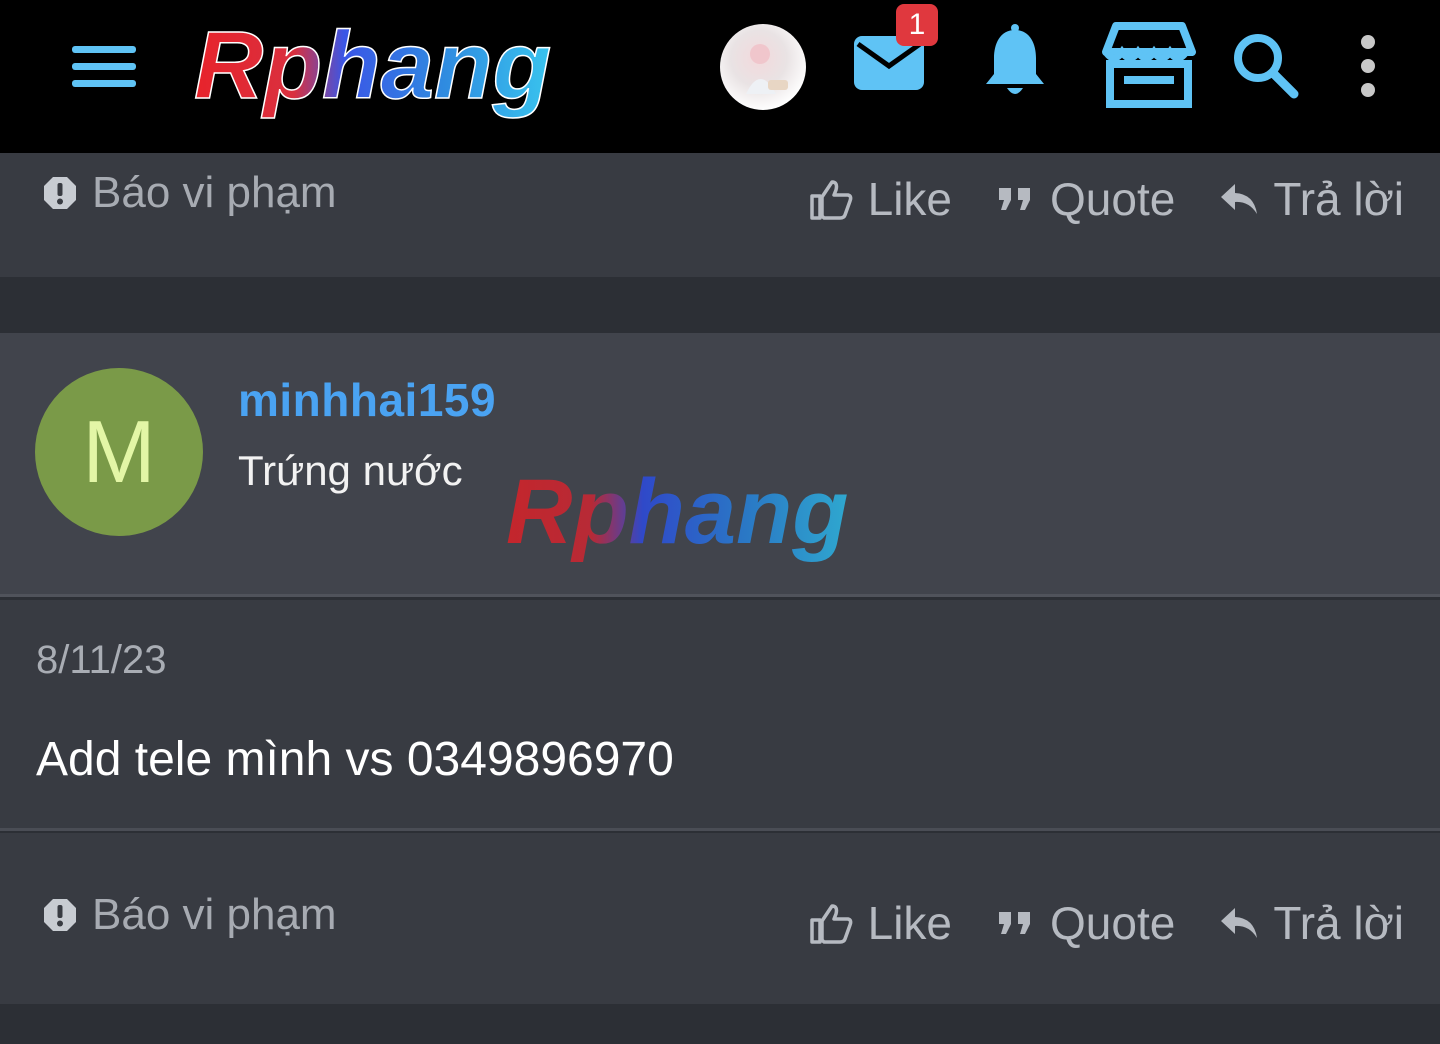 The width and height of the screenshot is (1440, 1044). What do you see at coordinates (1368, 66) in the screenshot?
I see `more-icon` at bounding box center [1368, 66].